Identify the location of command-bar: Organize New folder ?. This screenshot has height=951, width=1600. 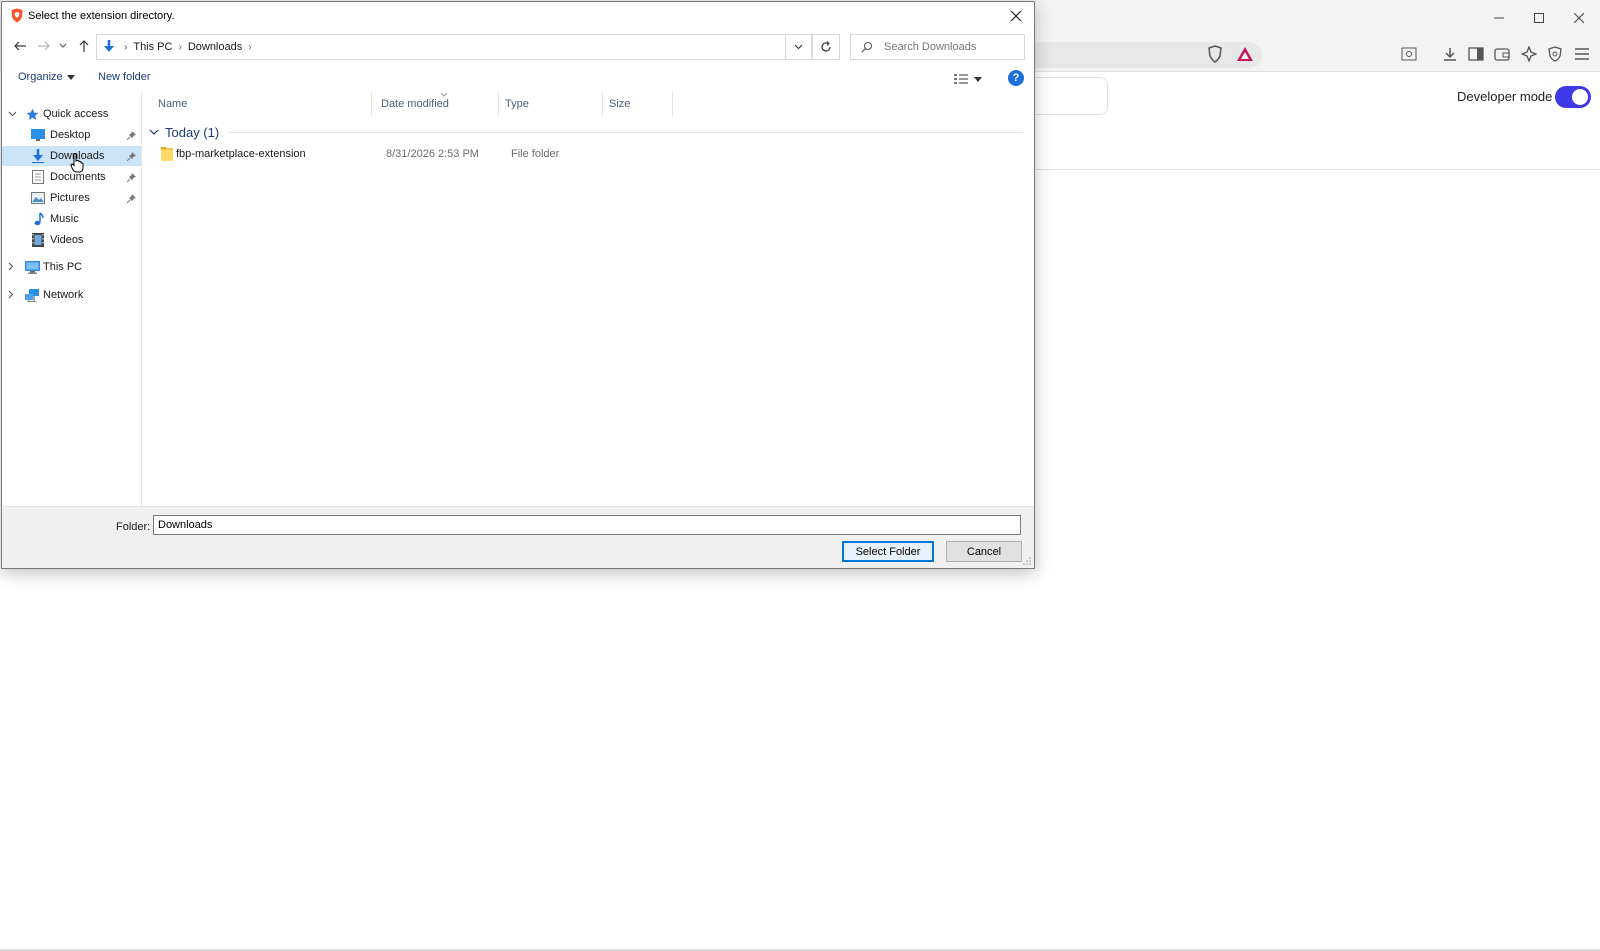
(518, 79).